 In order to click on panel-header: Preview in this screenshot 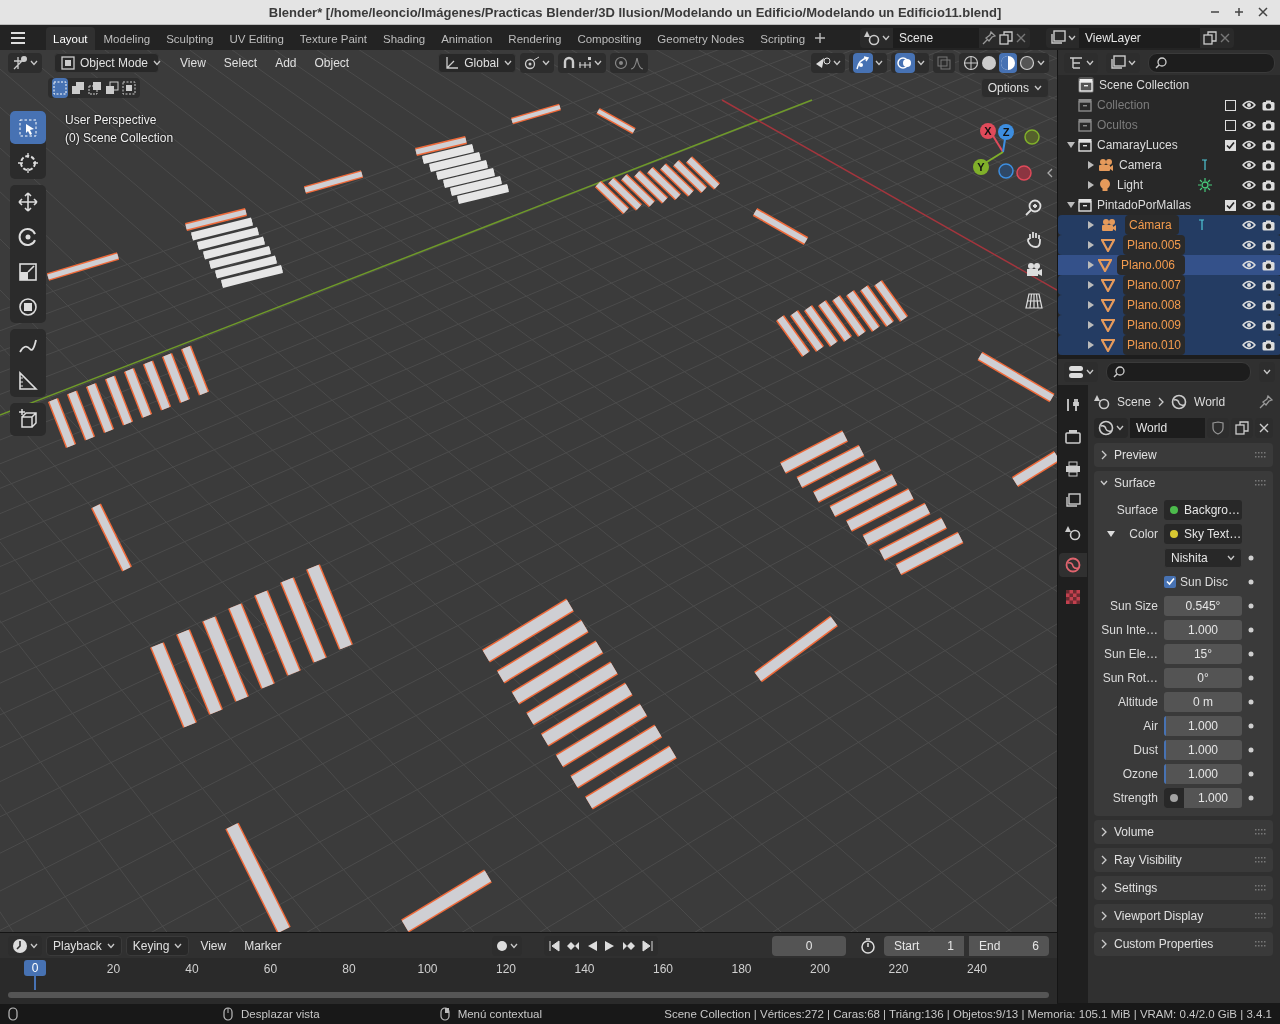, I will do `click(1183, 455)`.